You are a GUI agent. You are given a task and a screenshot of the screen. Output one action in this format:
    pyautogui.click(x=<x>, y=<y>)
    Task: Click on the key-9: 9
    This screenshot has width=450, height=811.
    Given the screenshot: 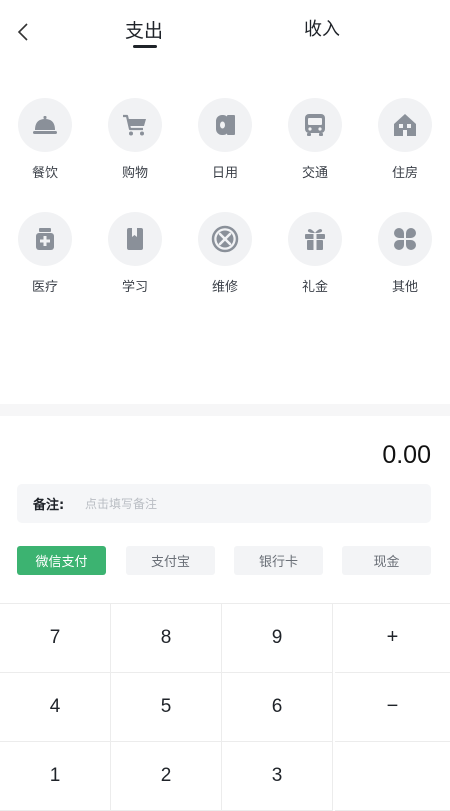 What is the action you would take?
    pyautogui.click(x=277, y=638)
    